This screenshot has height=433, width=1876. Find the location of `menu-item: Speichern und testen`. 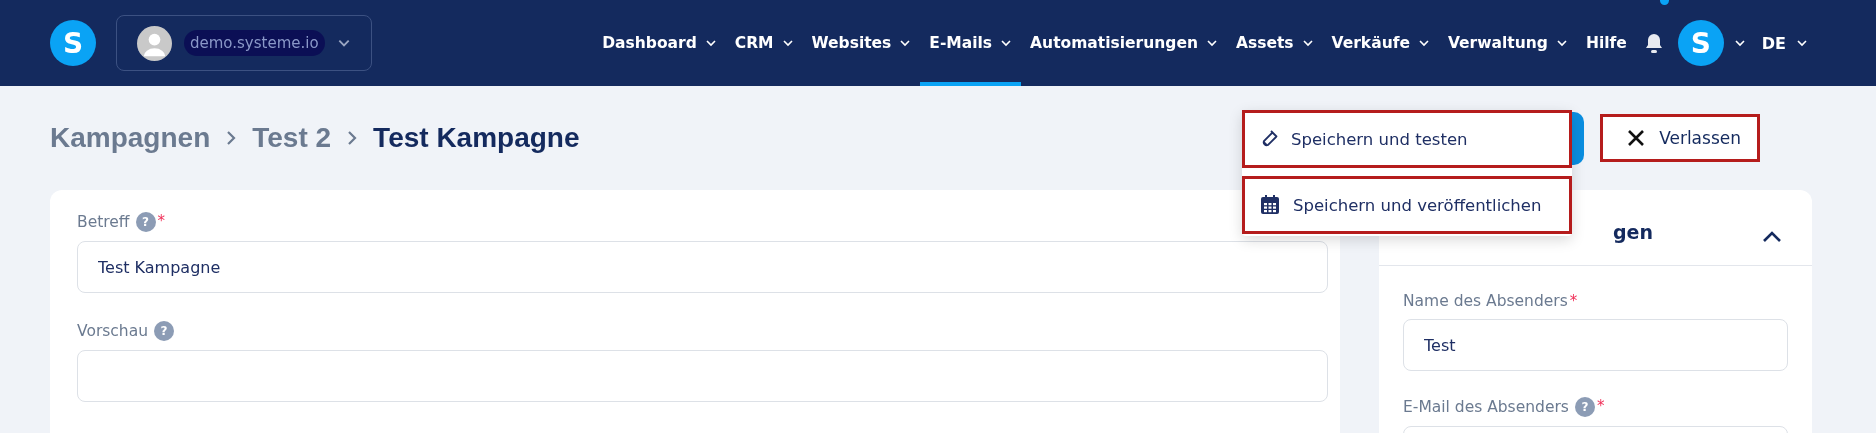

menu-item: Speichern und testen is located at coordinates (1407, 139).